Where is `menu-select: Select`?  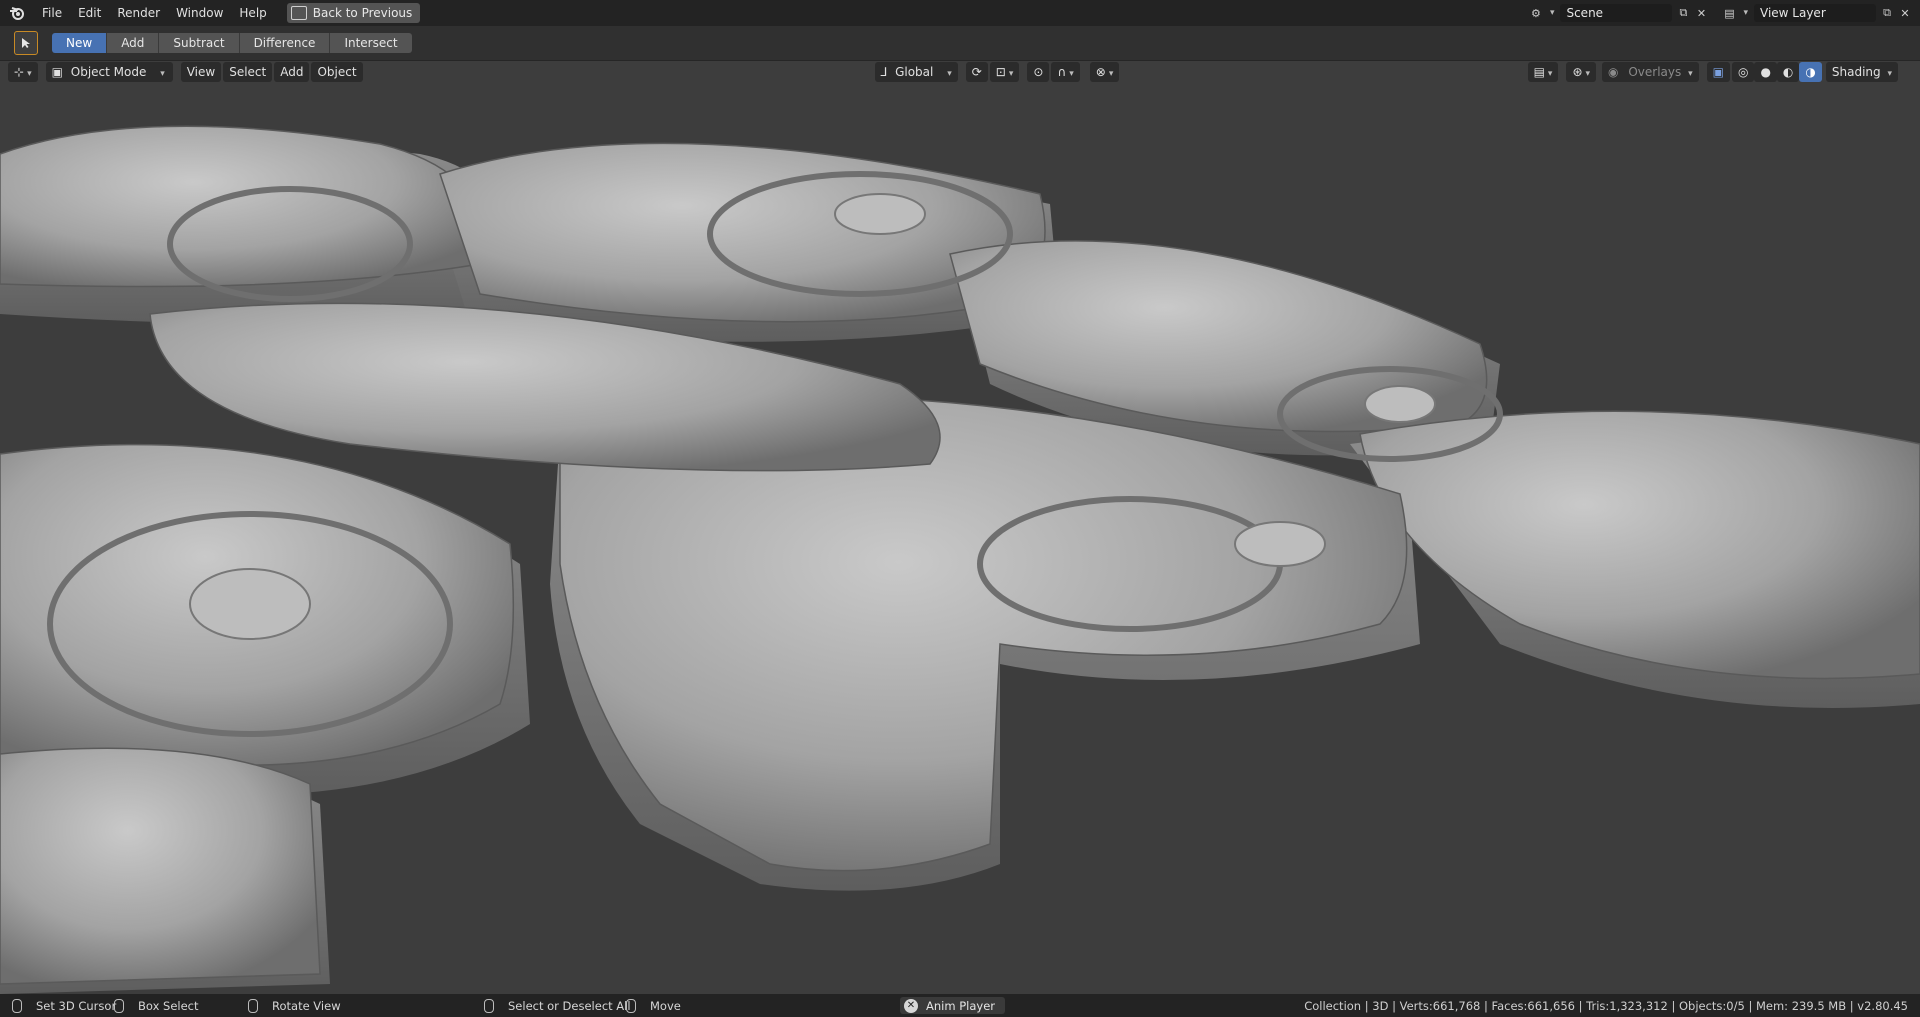
menu-select: Select is located at coordinates (248, 72).